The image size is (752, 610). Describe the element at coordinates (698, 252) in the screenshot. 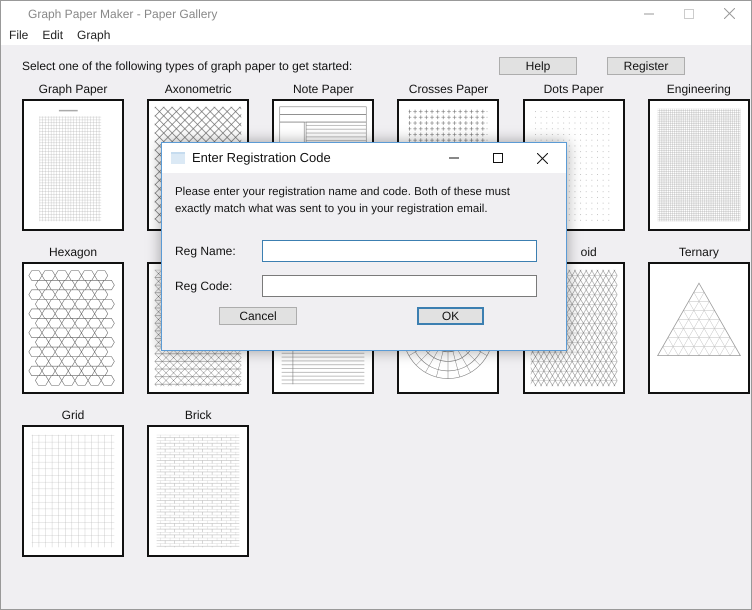

I see `paper-label: Ternary` at that location.